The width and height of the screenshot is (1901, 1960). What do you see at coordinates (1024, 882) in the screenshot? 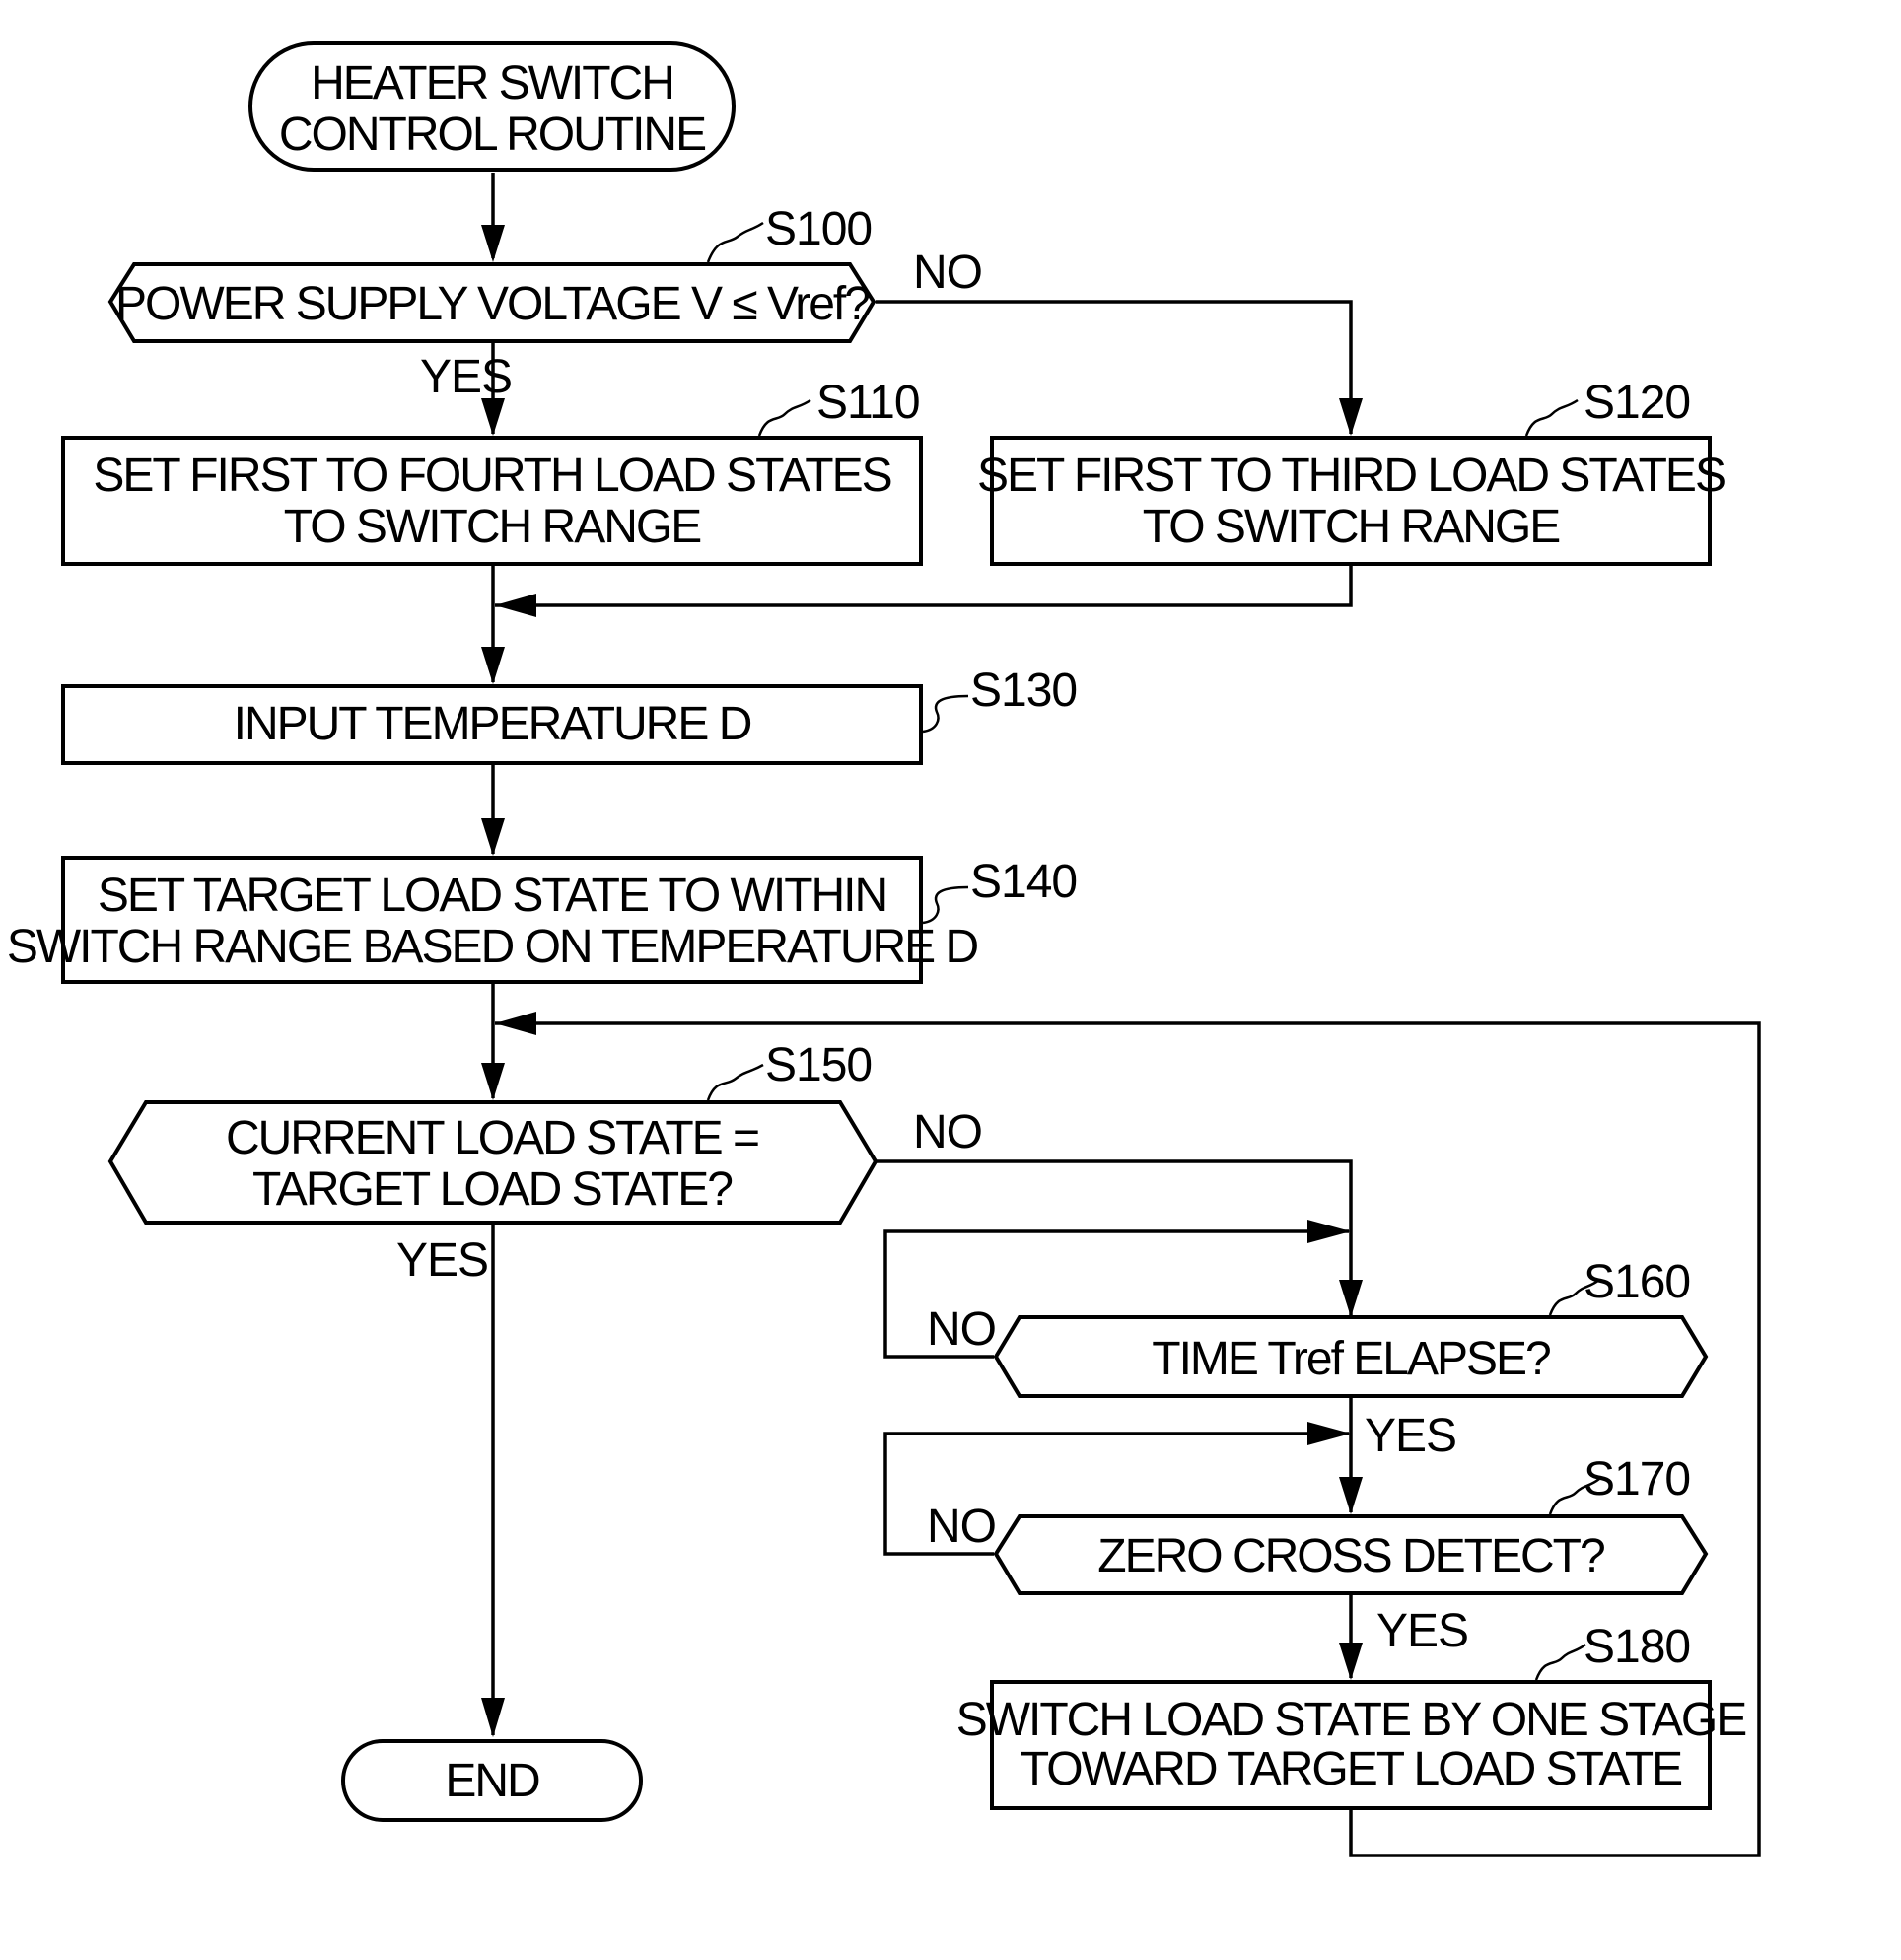
I see `s140-id: S140` at bounding box center [1024, 882].